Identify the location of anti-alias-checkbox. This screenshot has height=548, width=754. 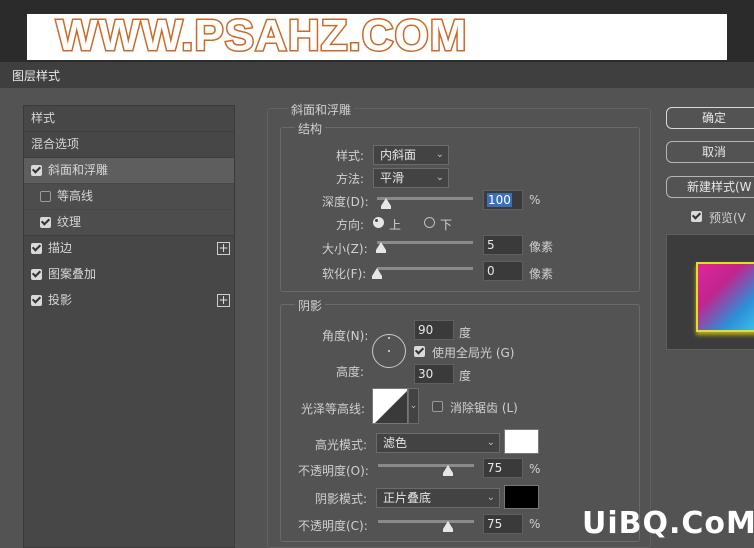
(437, 406).